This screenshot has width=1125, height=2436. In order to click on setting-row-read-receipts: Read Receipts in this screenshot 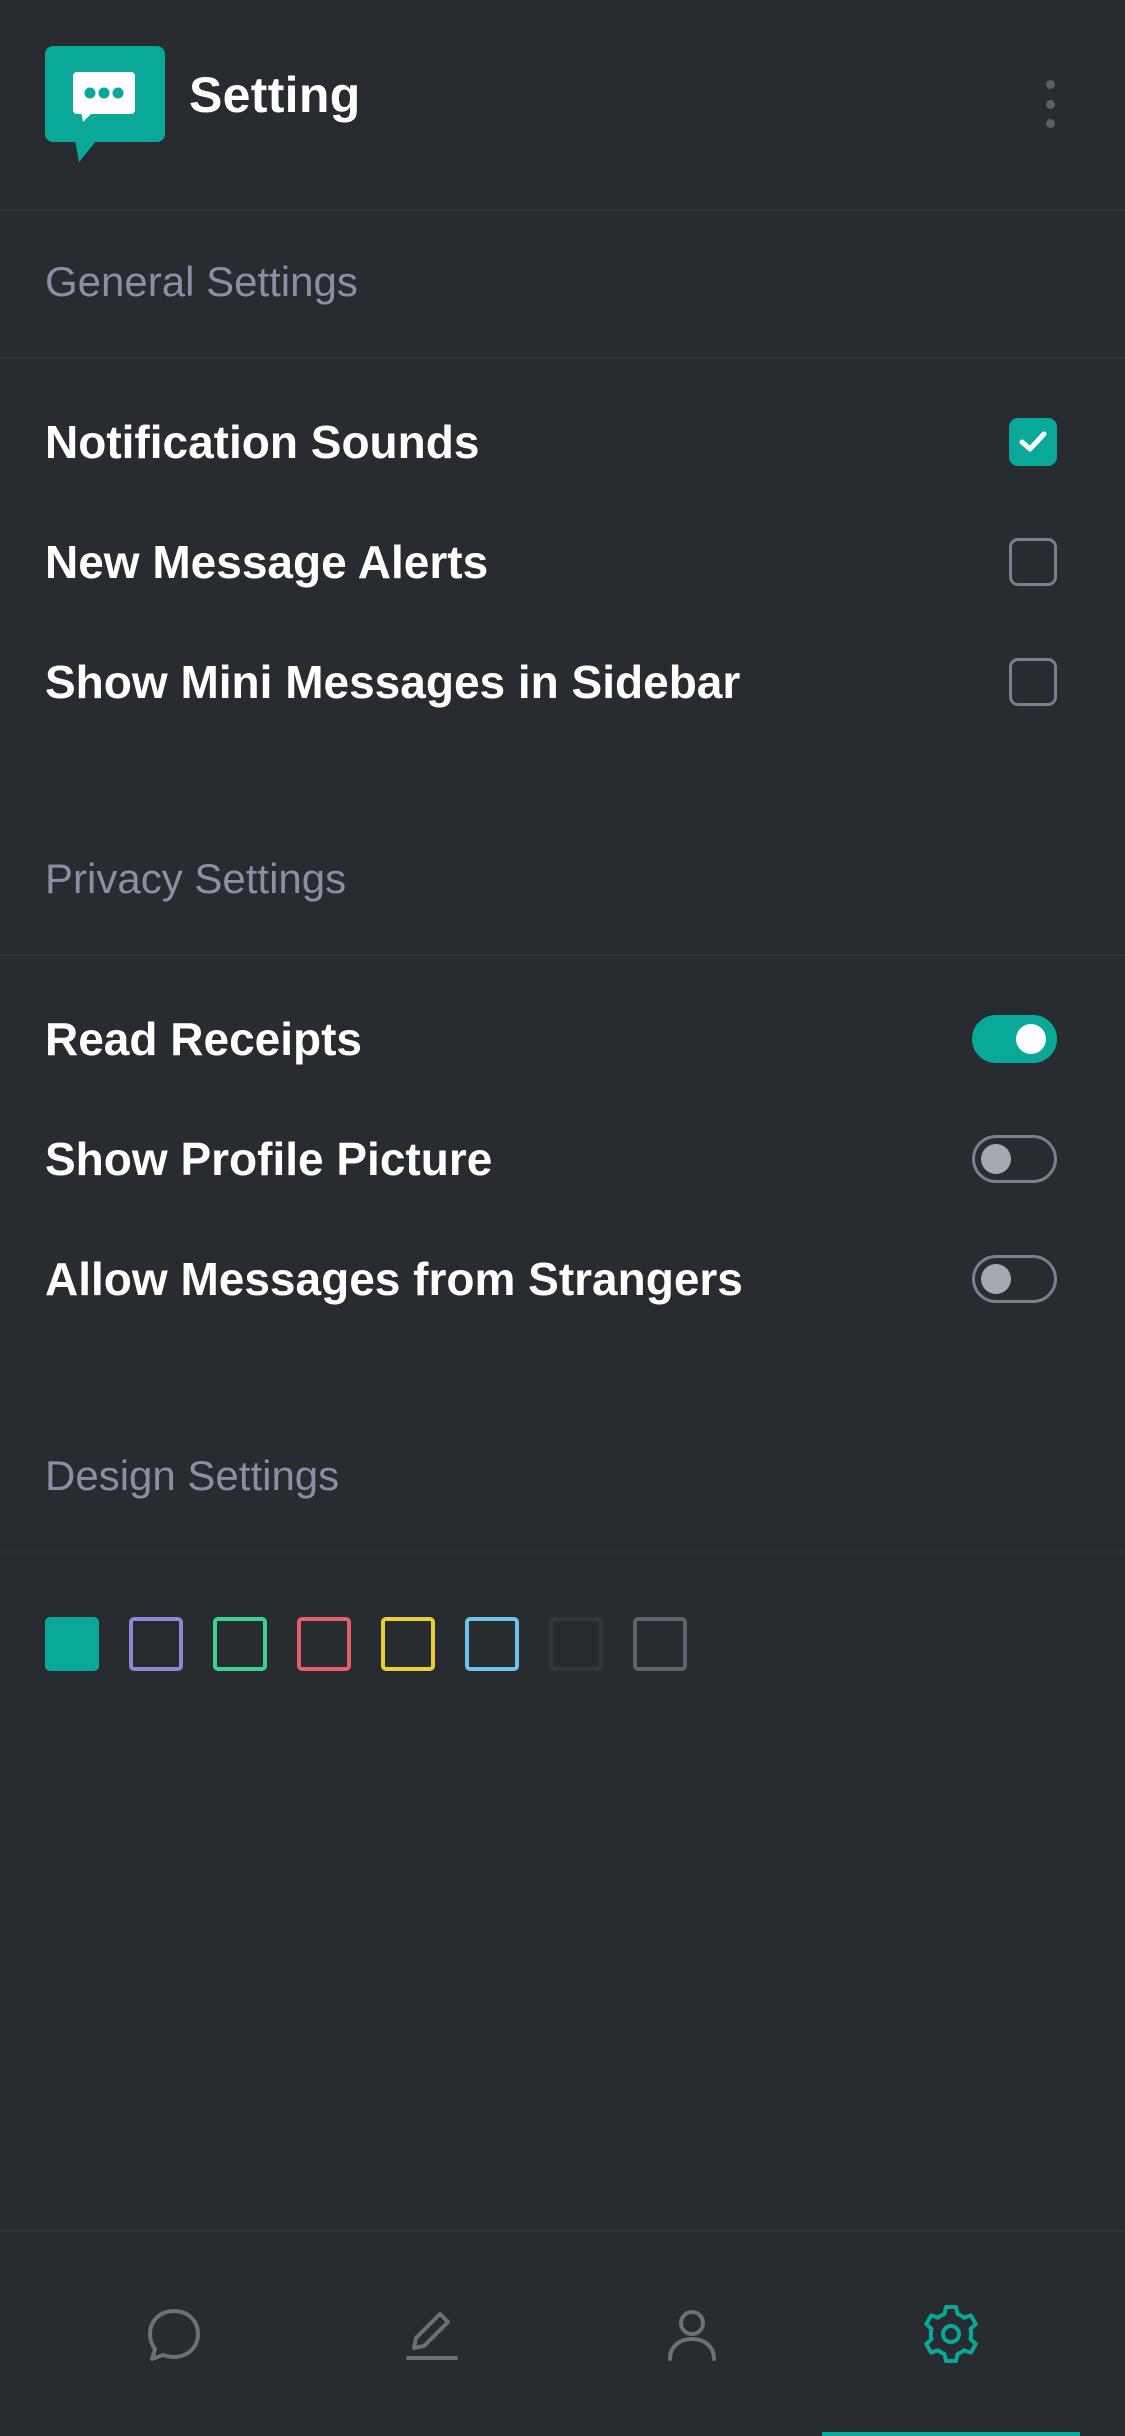, I will do `click(551, 1039)`.